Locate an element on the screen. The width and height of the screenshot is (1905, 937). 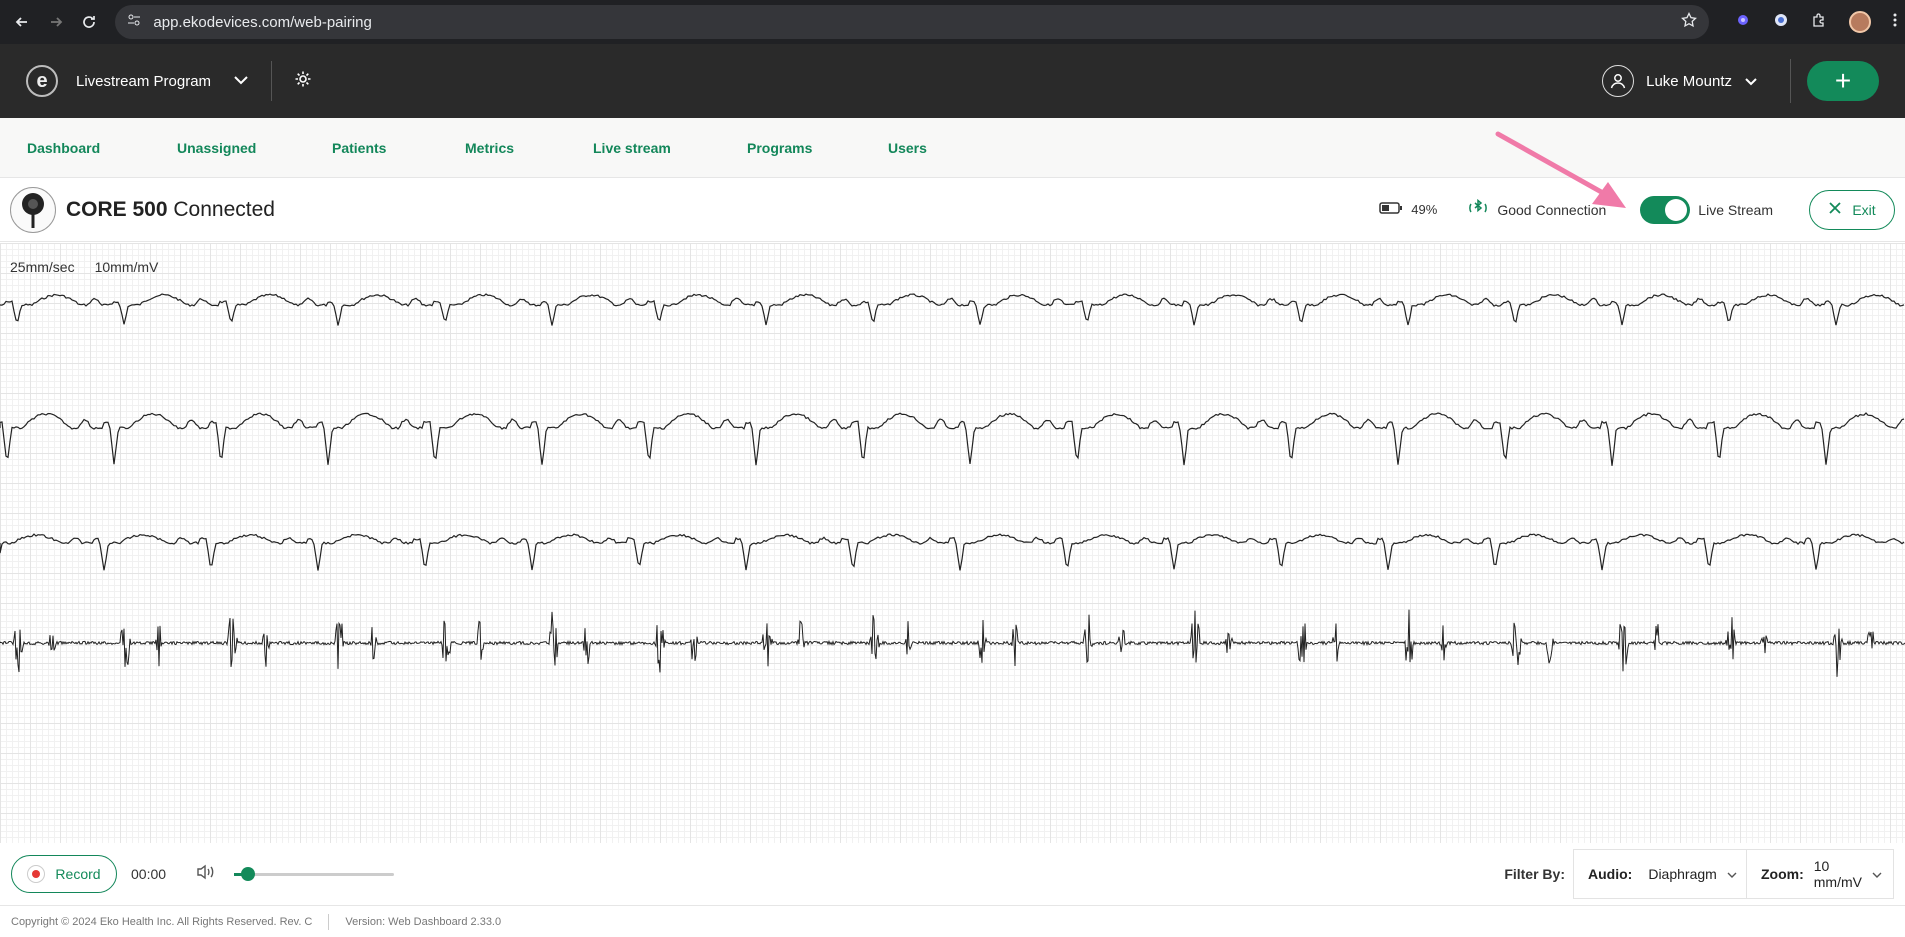
audio-filter-select: Audio: Diaphragm is located at coordinates (1660, 874).